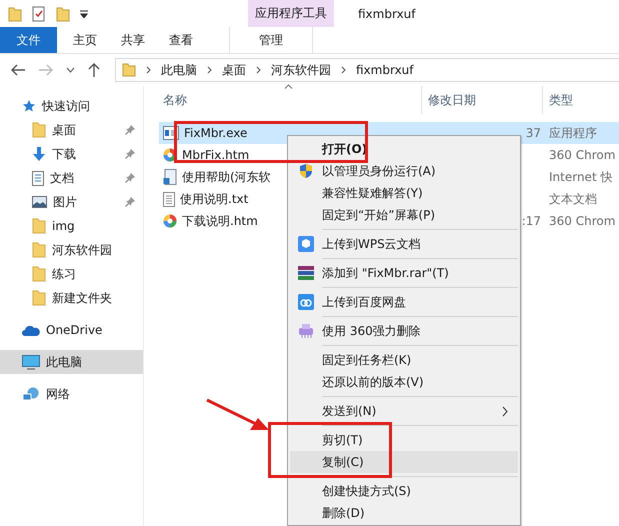 The width and height of the screenshot is (619, 526). Describe the element at coordinates (216, 155) in the screenshot. I see `file-name: MbrFix.htm` at that location.